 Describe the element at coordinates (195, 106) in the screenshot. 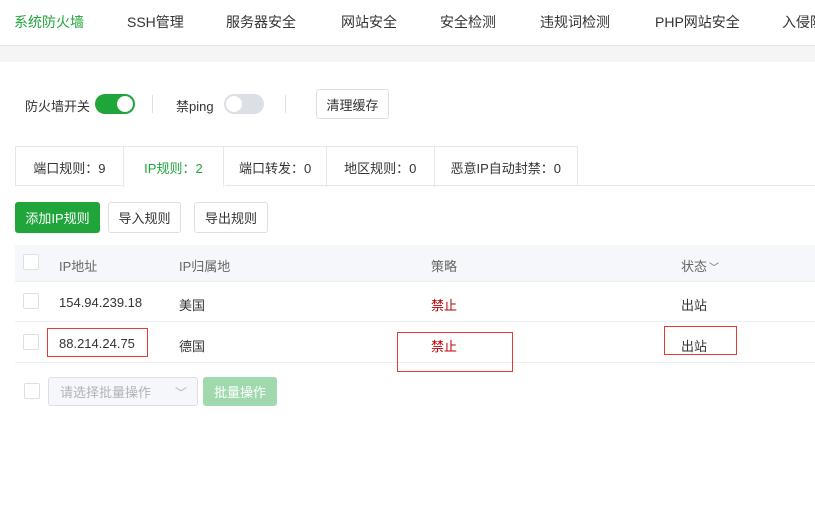

I see `ban-ping-label: 禁ping` at that location.